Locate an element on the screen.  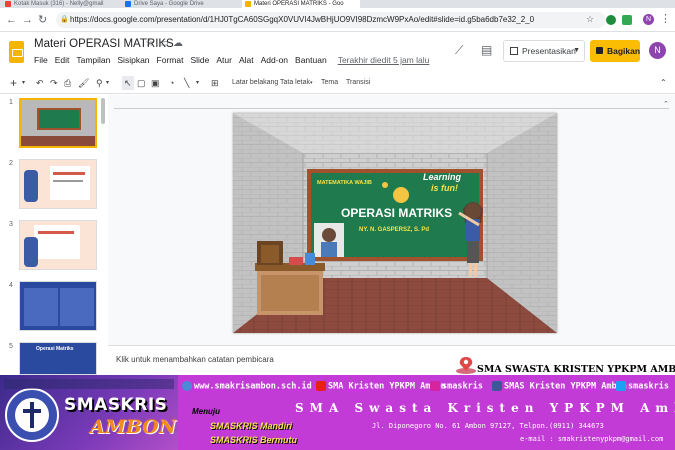
speaker-notes-placeholder: Klik untuk menambahkan catatan pembicara is located at coordinates (195, 359).